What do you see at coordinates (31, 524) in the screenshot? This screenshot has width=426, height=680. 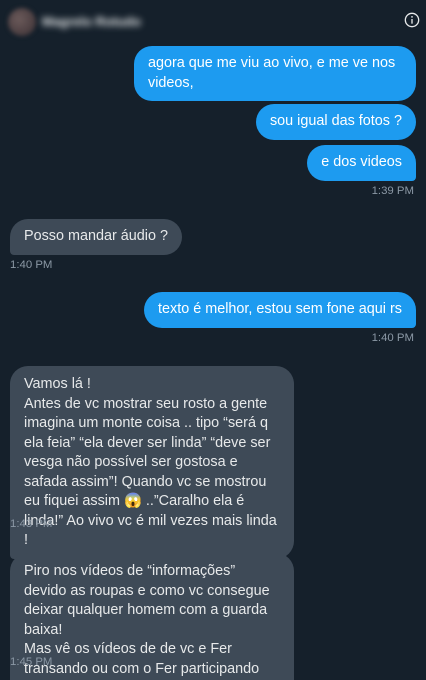 I see `message-timestamp: 1:43 PM` at bounding box center [31, 524].